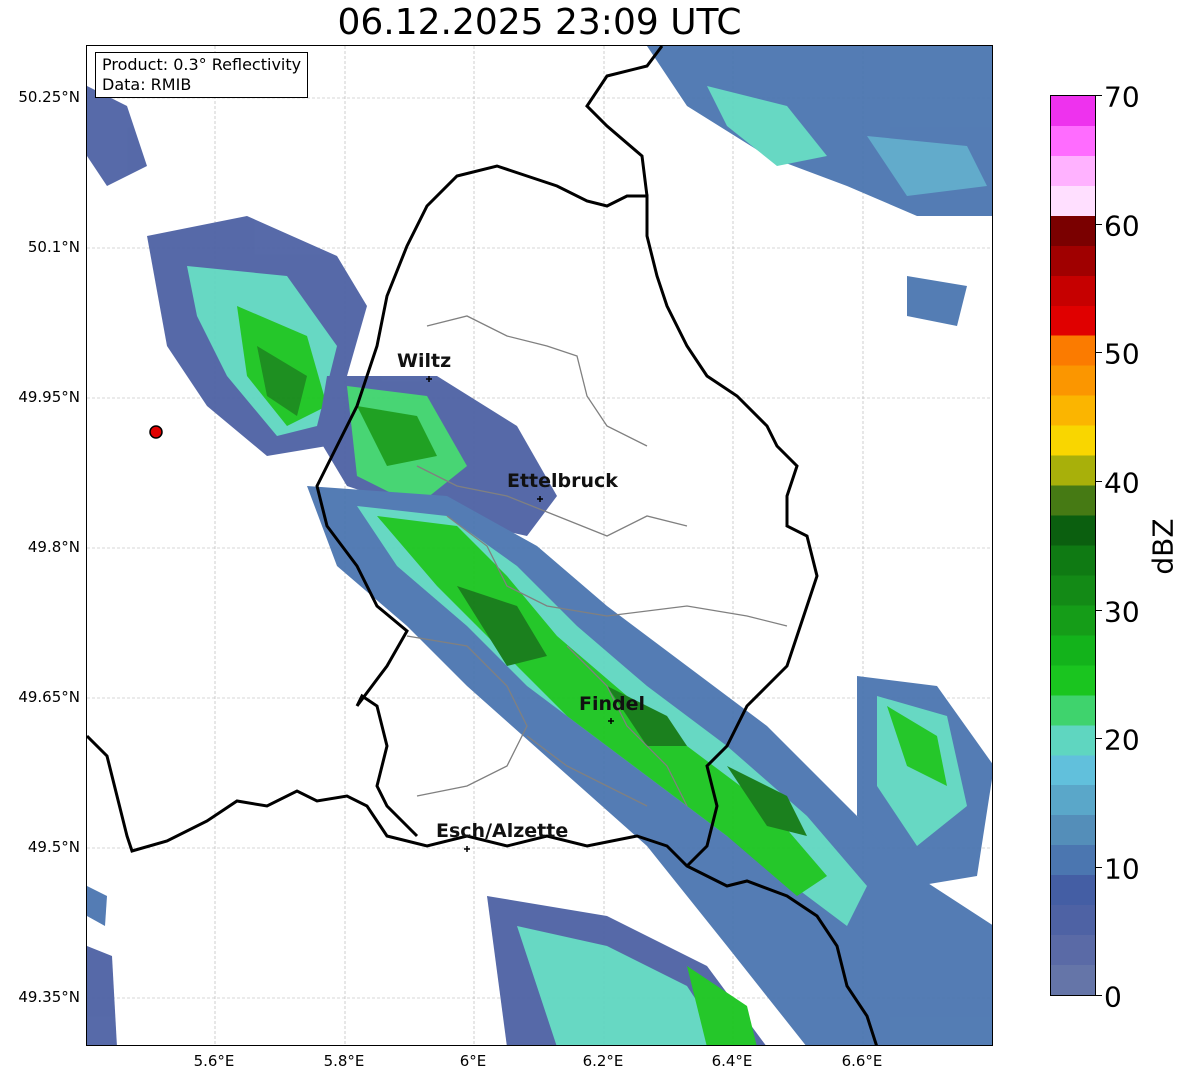 The height and width of the screenshot is (1081, 1184). What do you see at coordinates (1122, 869) in the screenshot?
I see `colorbar-label: 10` at bounding box center [1122, 869].